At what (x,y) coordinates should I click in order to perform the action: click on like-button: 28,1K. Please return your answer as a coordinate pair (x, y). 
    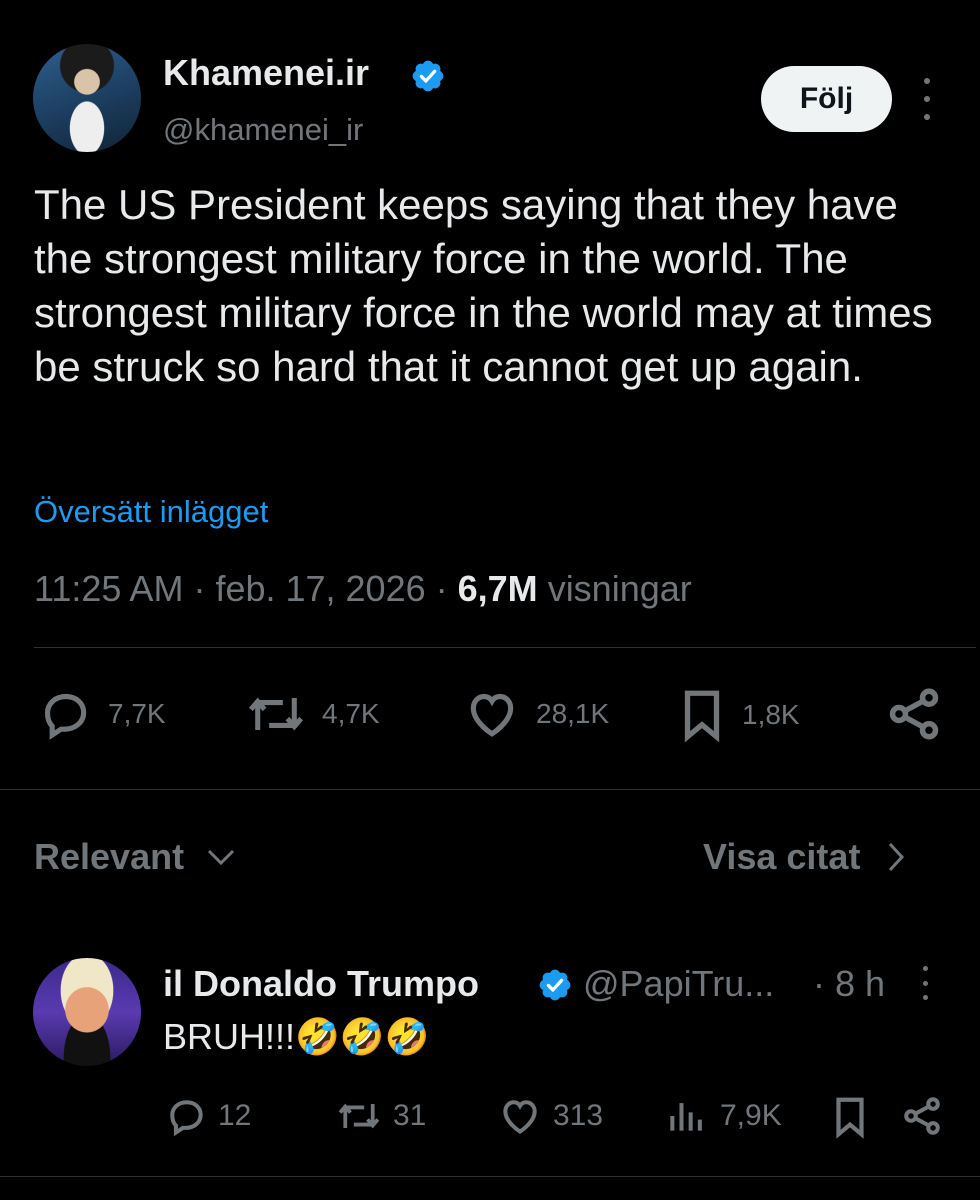
    Looking at the image, I should click on (535, 714).